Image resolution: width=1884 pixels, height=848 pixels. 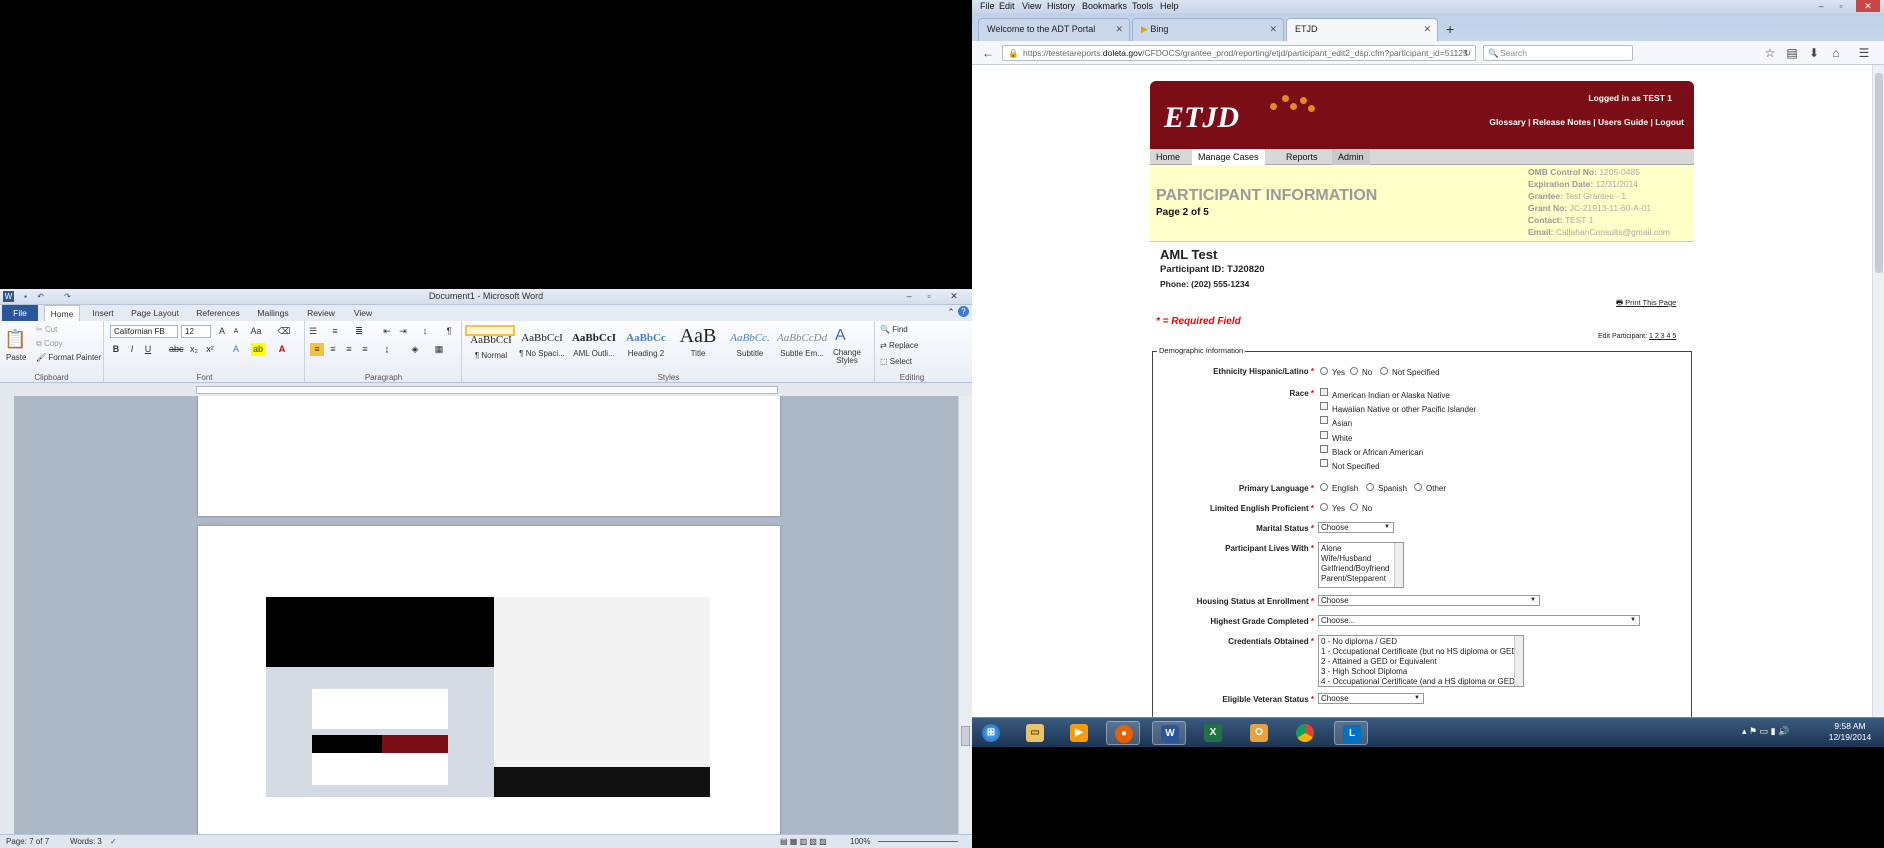 I want to click on align-right-icon: ≡, so click(x=349, y=349).